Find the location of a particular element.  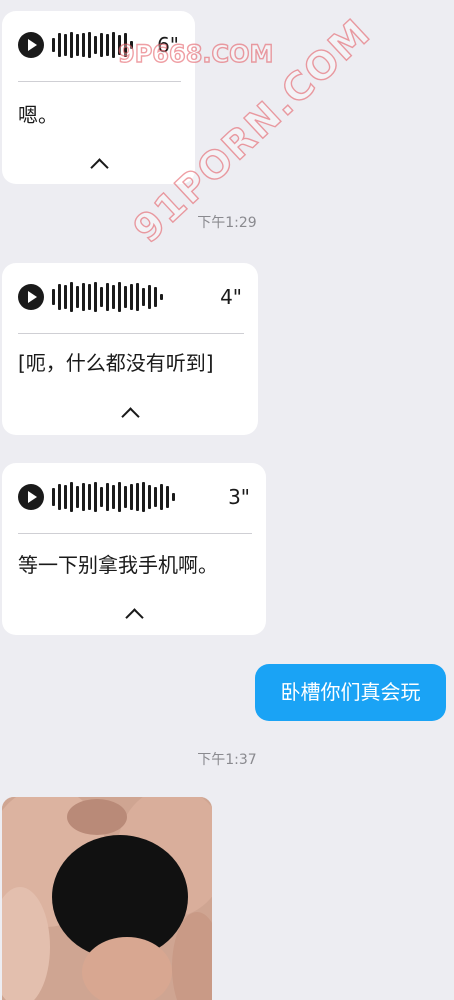

watermark-text: 9P668.COM is located at coordinates (195, 53).